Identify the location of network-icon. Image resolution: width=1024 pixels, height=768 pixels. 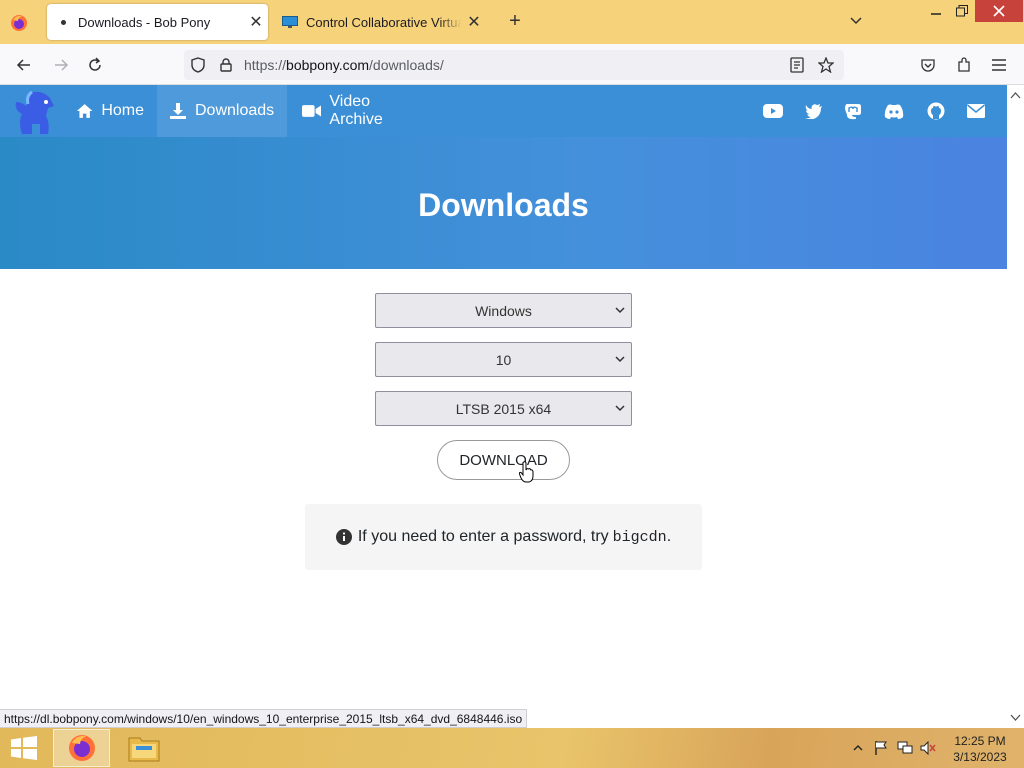
(905, 748).